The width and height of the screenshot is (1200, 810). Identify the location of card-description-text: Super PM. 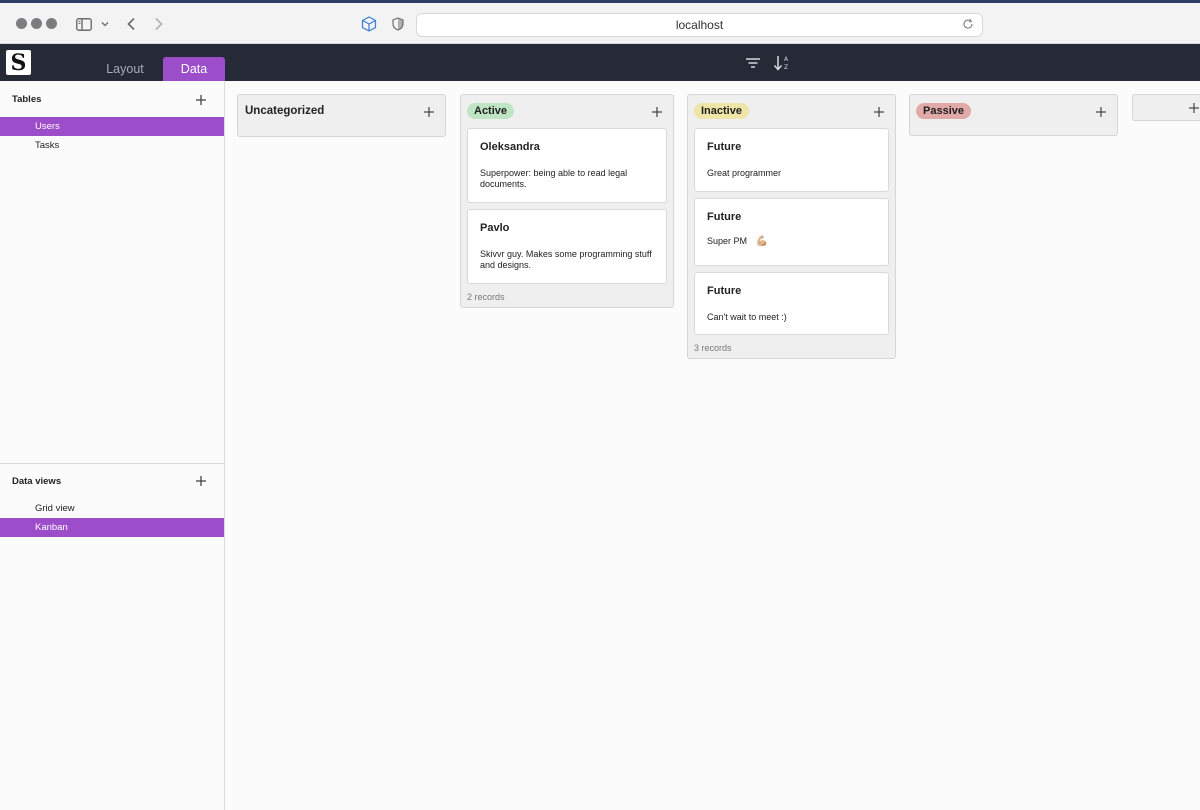
(727, 241).